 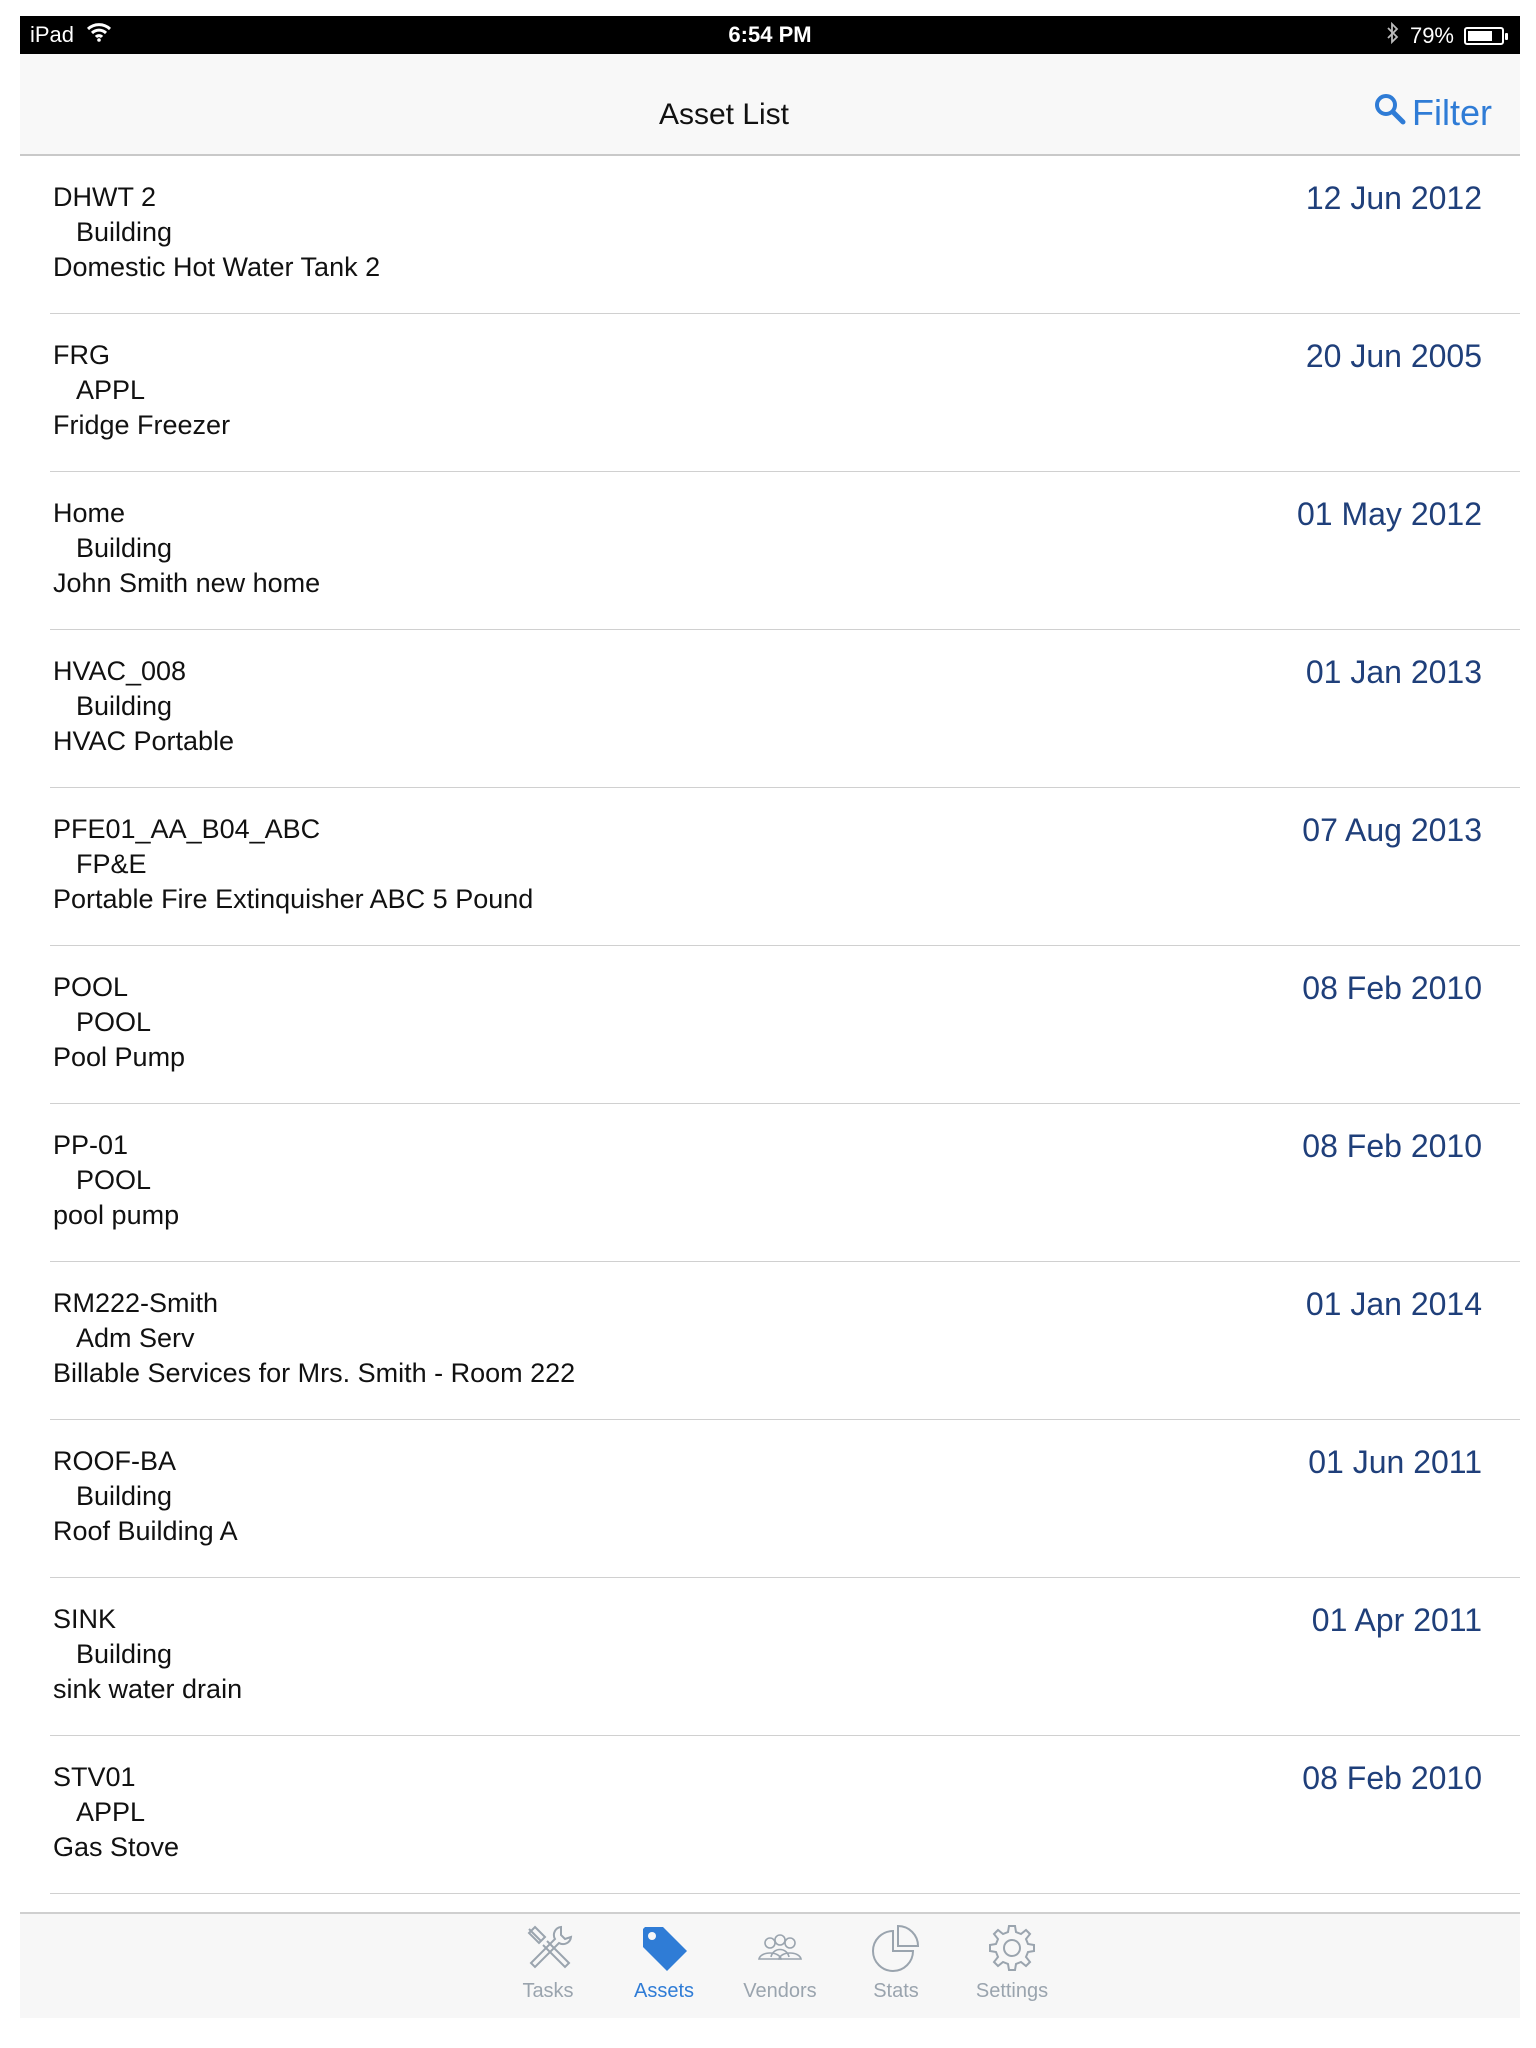 What do you see at coordinates (1396, 1620) in the screenshot?
I see `asset-date: 01 Apr 2011` at bounding box center [1396, 1620].